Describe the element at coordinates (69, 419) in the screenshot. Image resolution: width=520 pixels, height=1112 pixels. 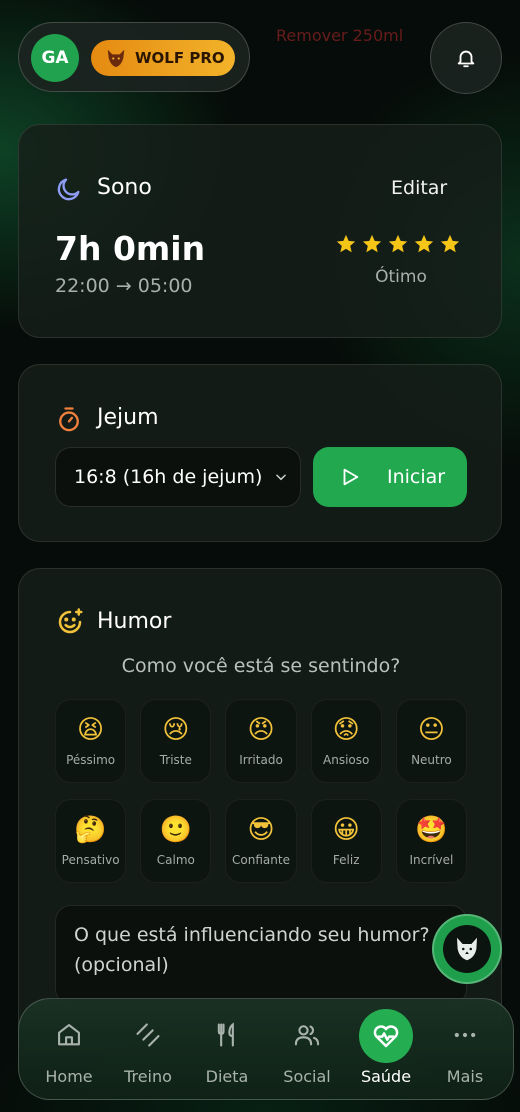
I see `stopwatch-icon` at that location.